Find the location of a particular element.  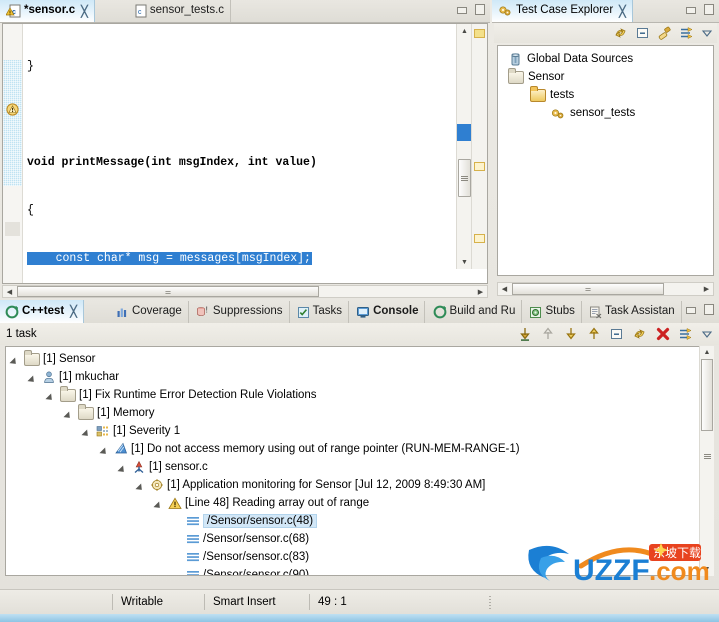

tab-label: C++test is located at coordinates (43, 310).